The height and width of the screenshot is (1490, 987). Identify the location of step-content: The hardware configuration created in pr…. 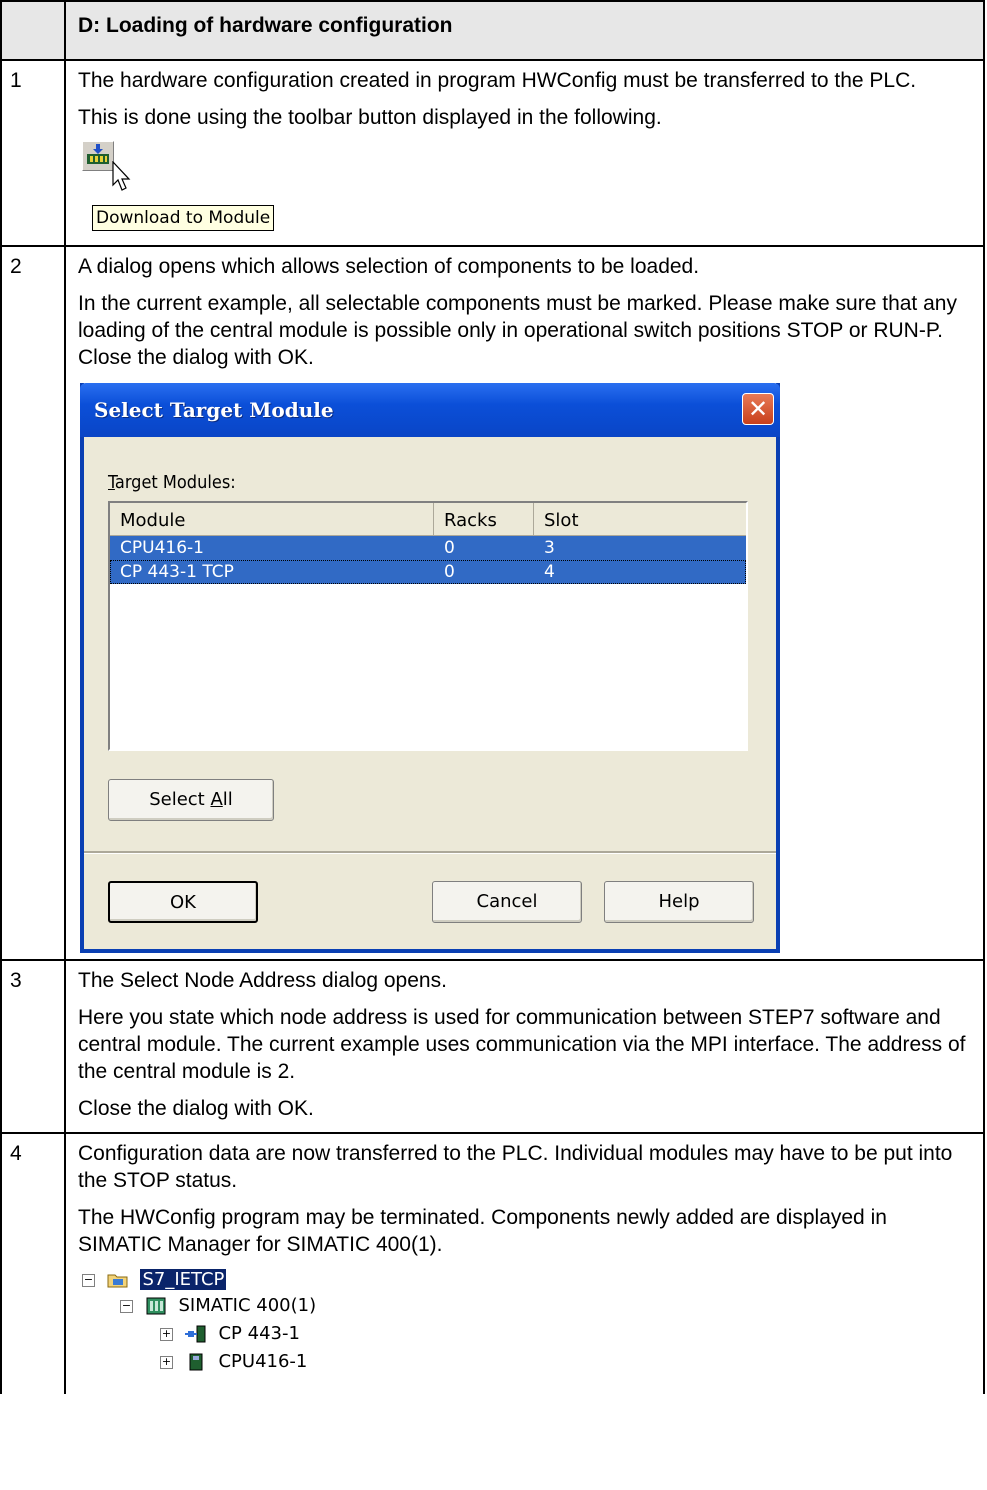
(524, 153).